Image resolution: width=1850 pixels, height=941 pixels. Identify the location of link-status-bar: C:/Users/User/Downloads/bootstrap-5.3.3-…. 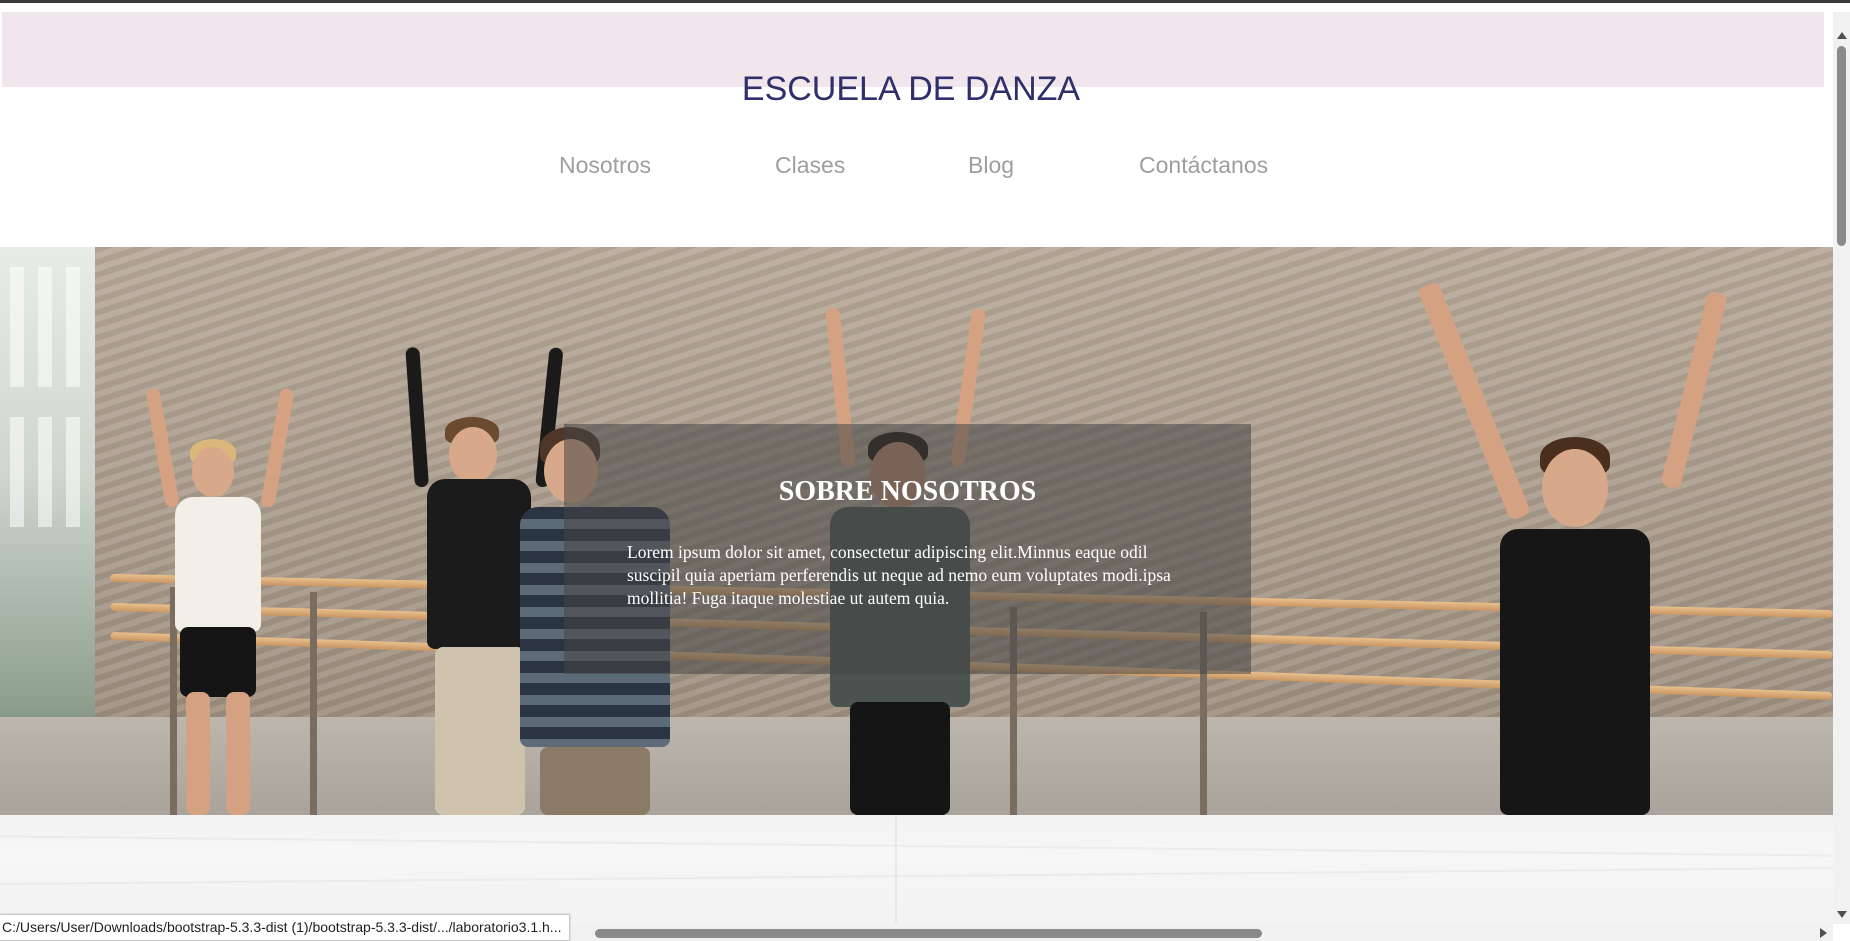
(285, 927).